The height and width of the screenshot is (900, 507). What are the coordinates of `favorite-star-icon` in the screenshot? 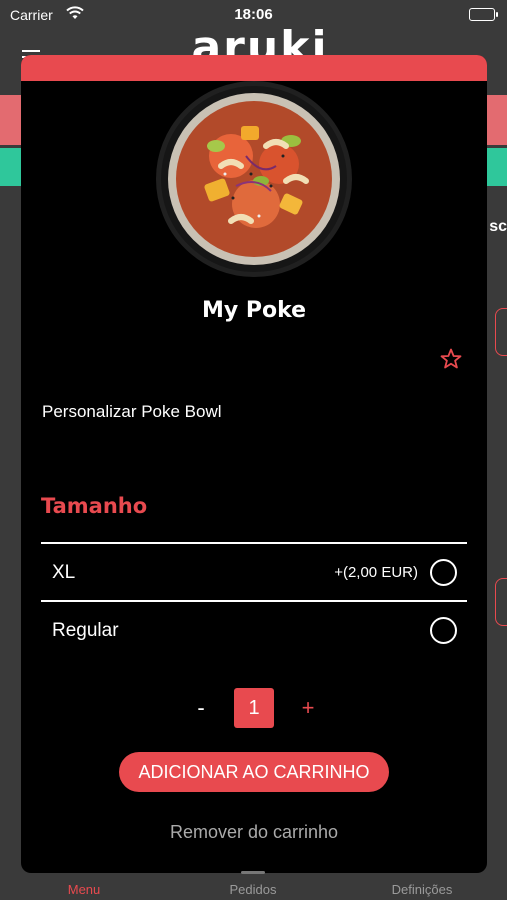 It's located at (451, 359).